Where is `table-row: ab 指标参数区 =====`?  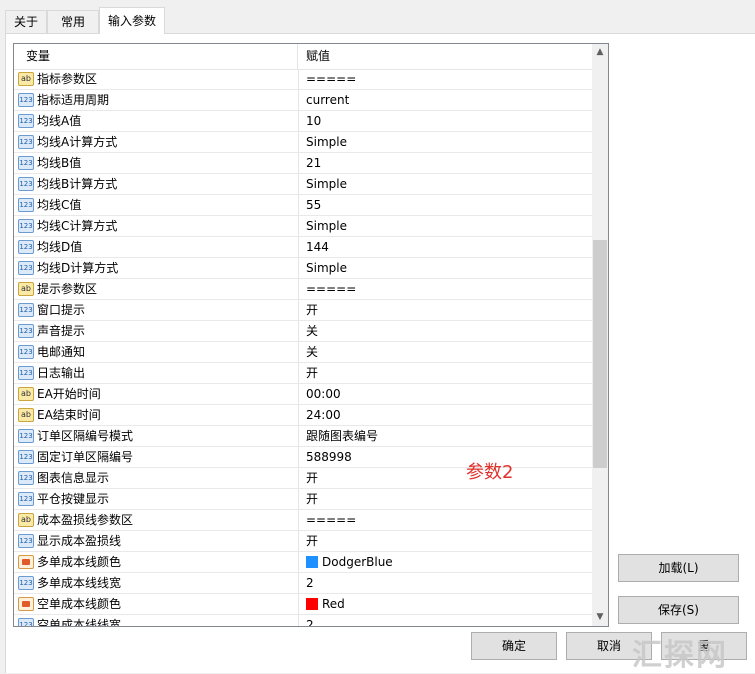 table-row: ab 指标参数区 ===== is located at coordinates (303, 79).